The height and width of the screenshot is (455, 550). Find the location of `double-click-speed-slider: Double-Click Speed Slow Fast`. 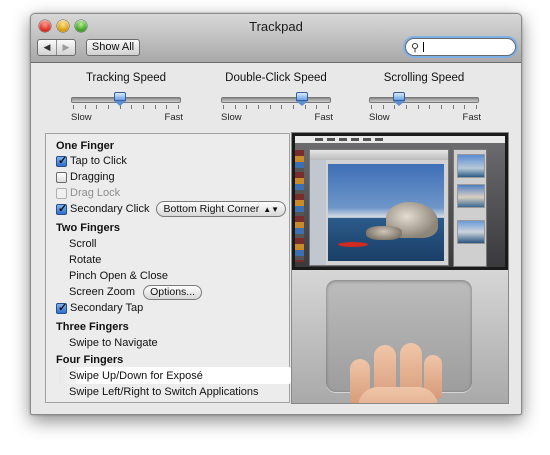

double-click-speed-slider: Double-Click Speed Slow Fast is located at coordinates (277, 97).